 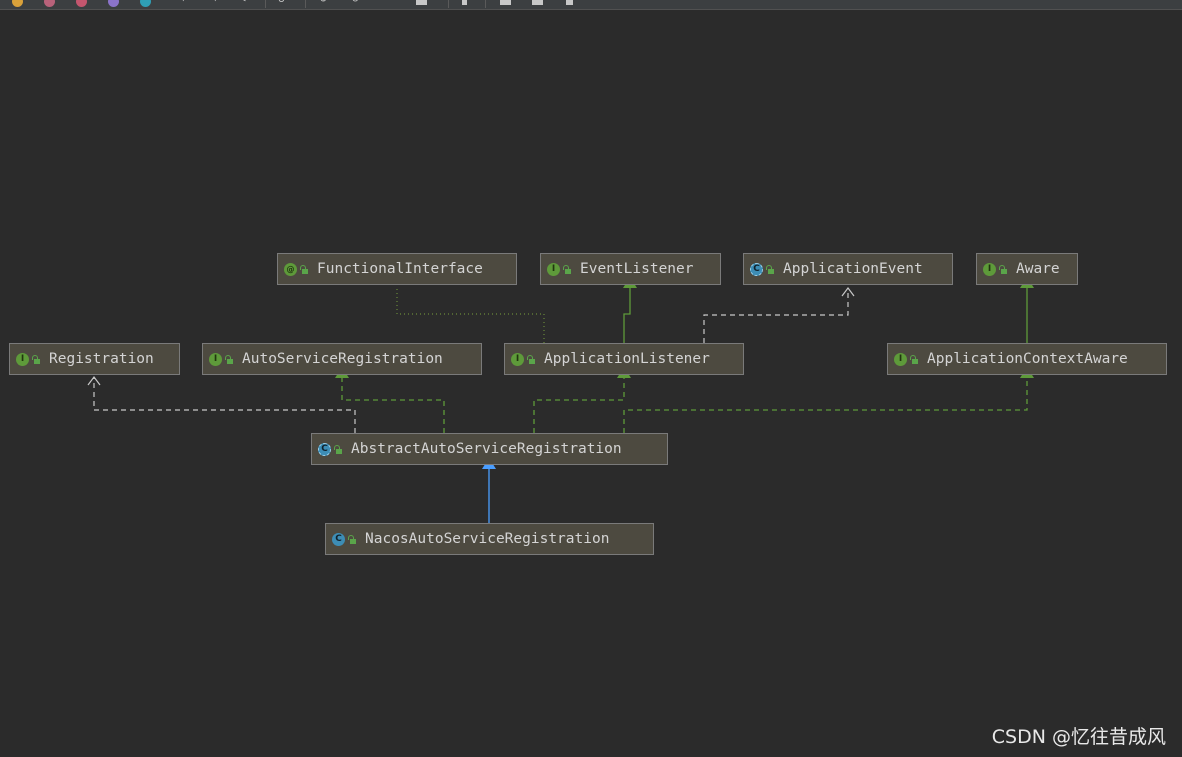 I want to click on node-aware: I Aware, so click(x=1027, y=269).